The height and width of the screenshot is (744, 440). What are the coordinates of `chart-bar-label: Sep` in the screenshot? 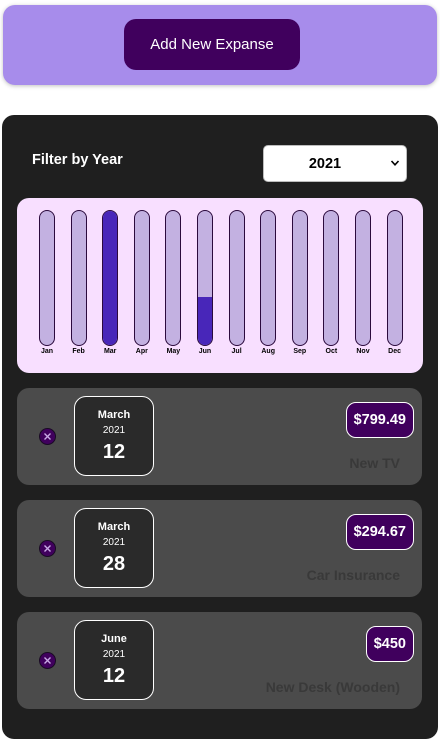 It's located at (300, 351).